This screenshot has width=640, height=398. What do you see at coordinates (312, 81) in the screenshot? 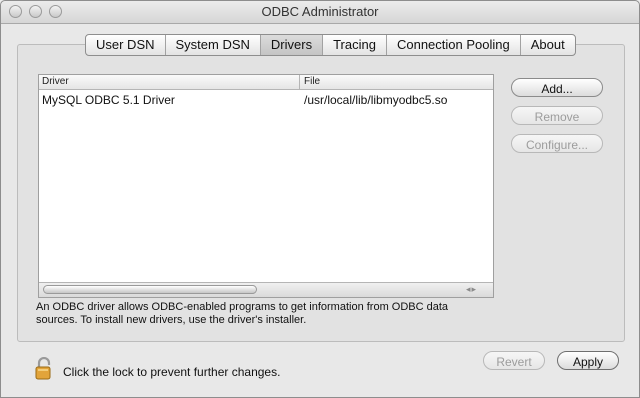
I see `column-header-file: File` at bounding box center [312, 81].